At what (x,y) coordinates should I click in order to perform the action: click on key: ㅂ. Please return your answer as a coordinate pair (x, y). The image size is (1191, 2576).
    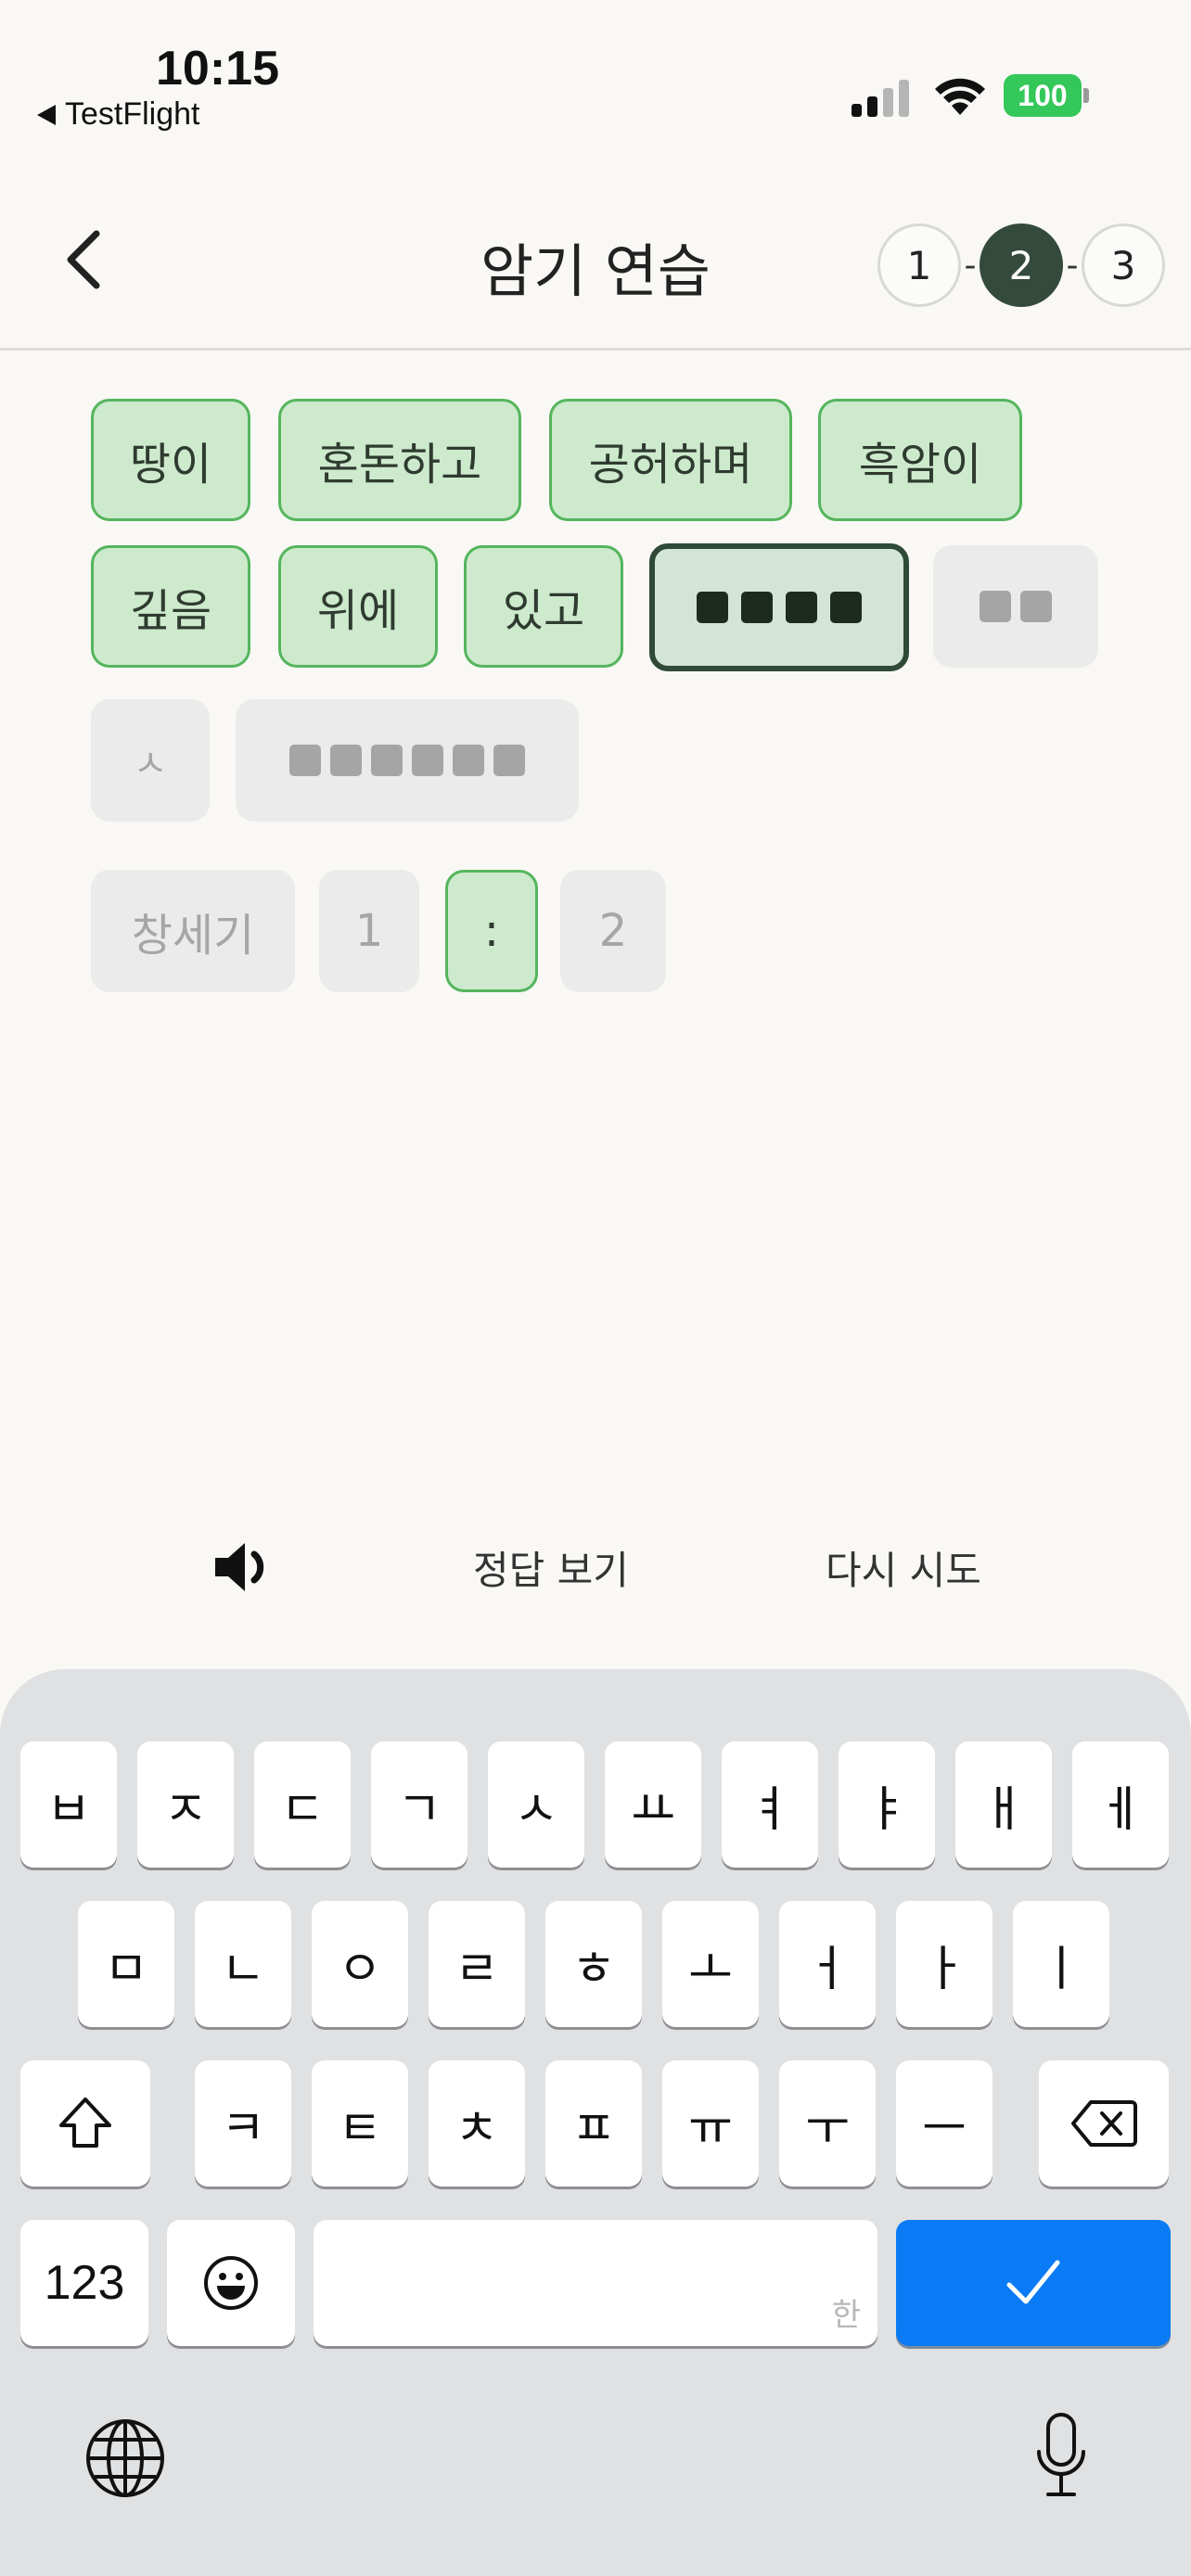
    Looking at the image, I should click on (68, 1805).